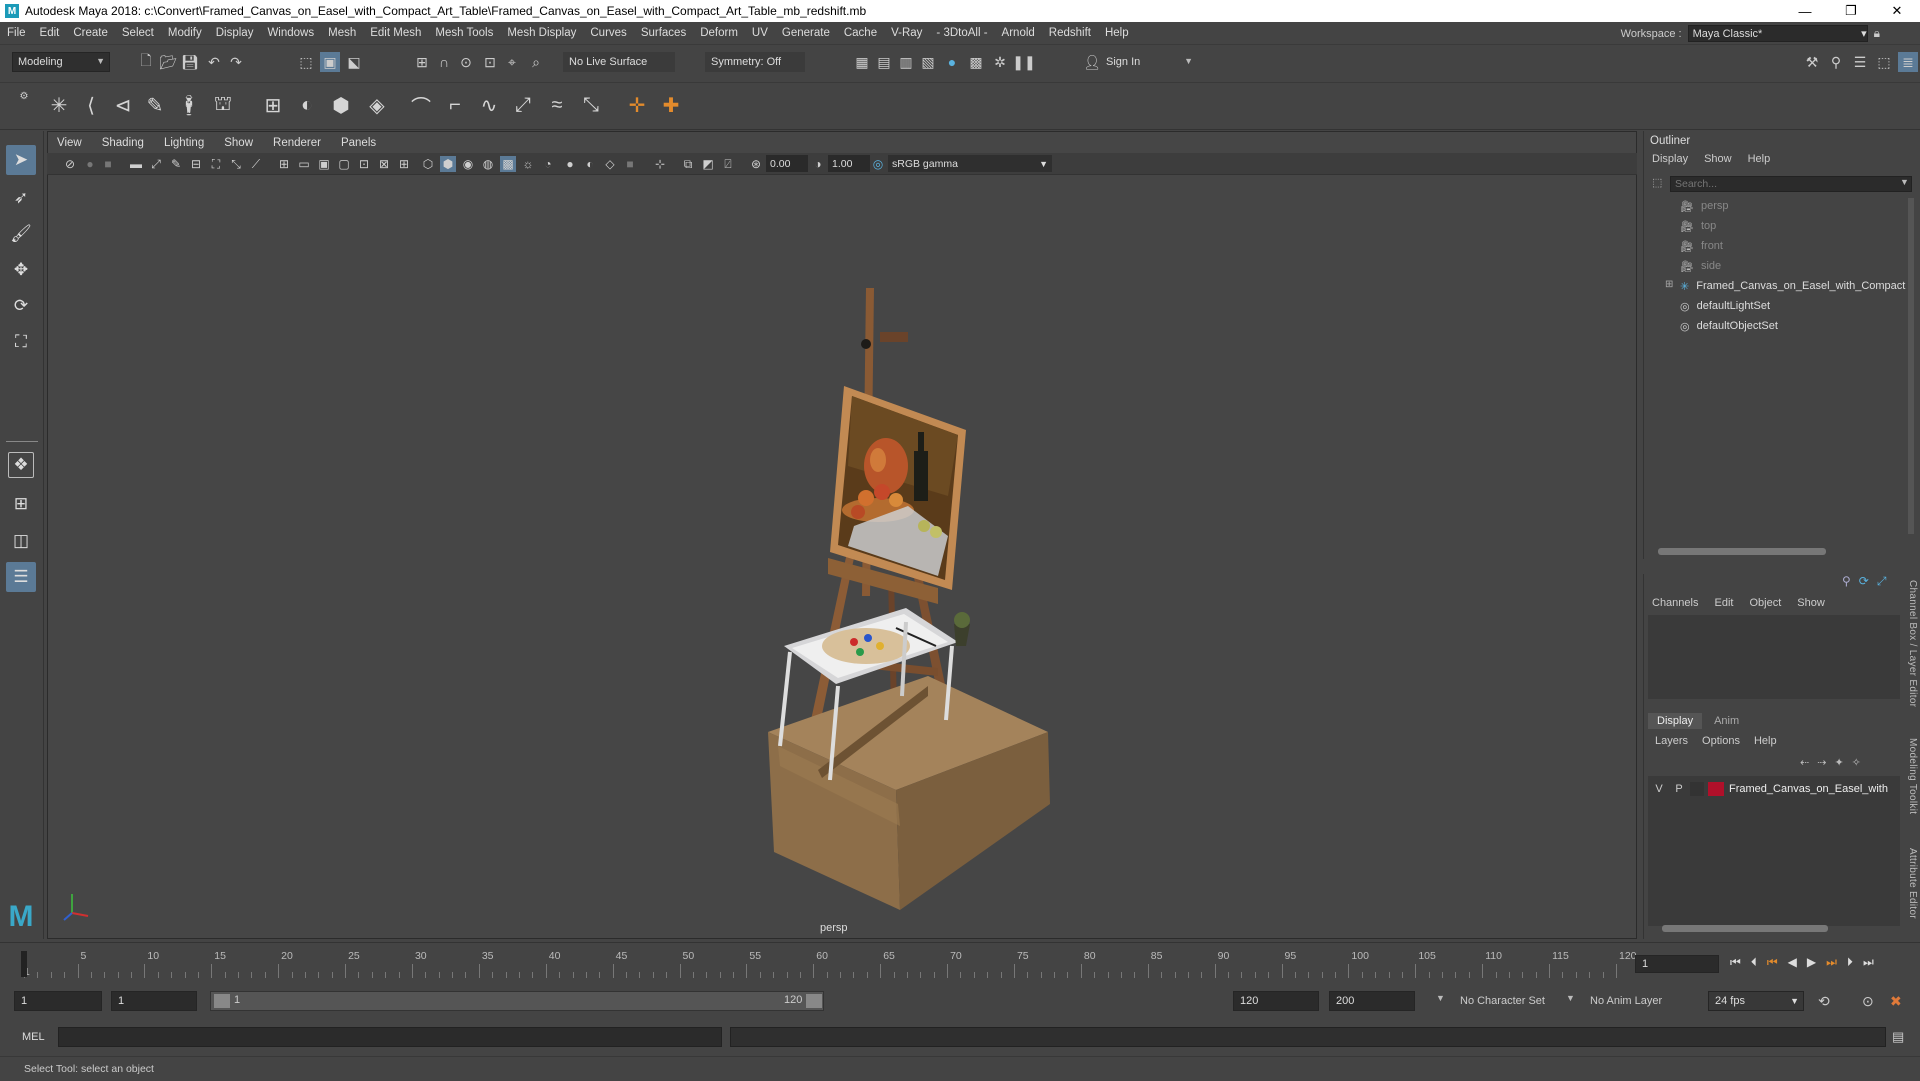  Describe the element at coordinates (236, 62) in the screenshot. I see `redo-icon: ↷` at that location.